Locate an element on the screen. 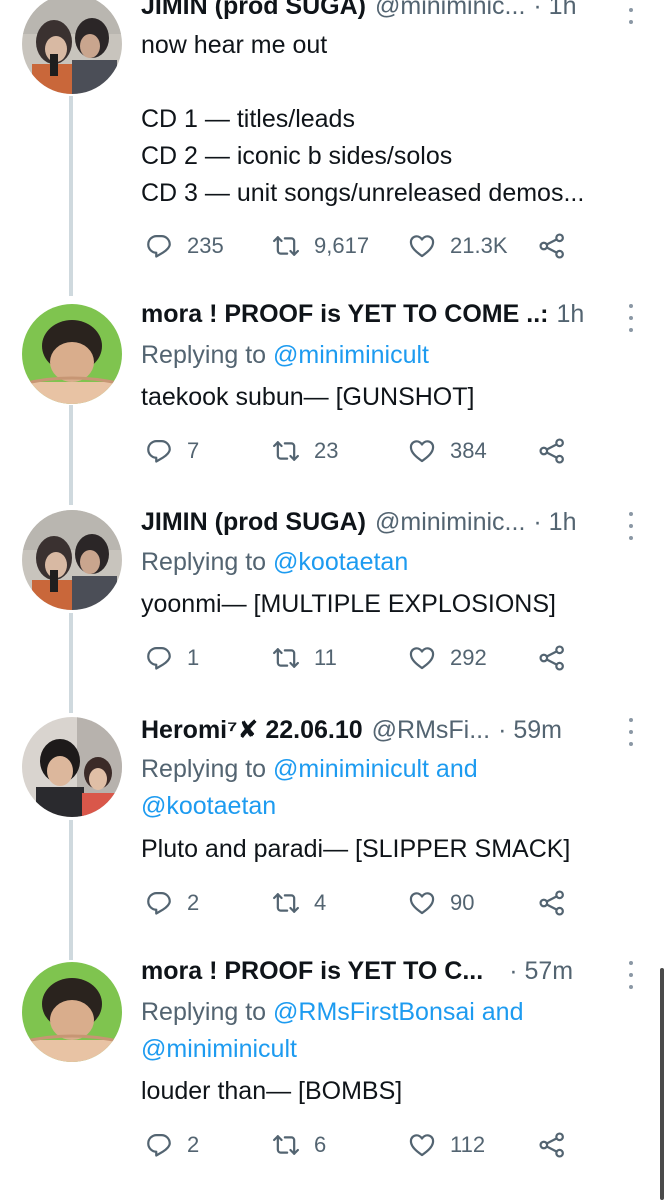 Image resolution: width=668 pixels, height=1200 pixels. like-count: 90 is located at coordinates (462, 902).